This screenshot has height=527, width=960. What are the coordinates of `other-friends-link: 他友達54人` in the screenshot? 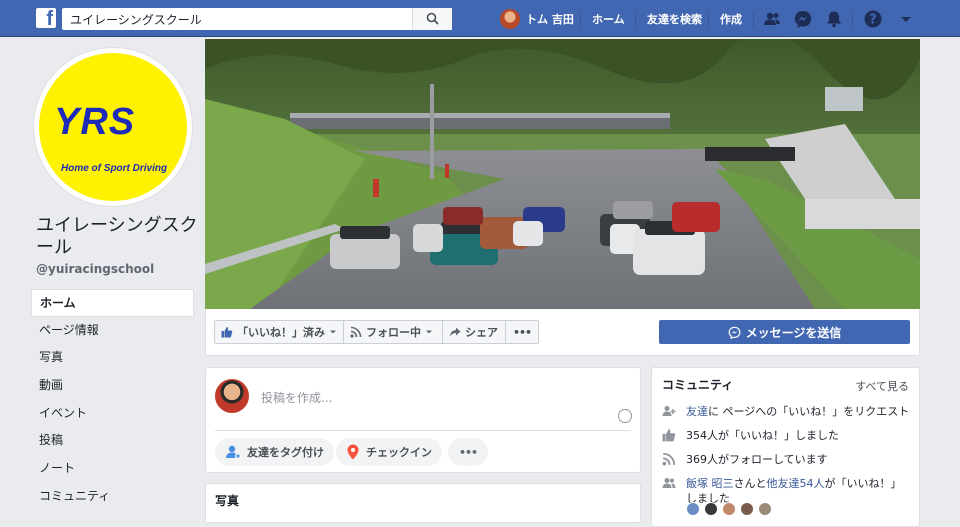 It's located at (796, 483).